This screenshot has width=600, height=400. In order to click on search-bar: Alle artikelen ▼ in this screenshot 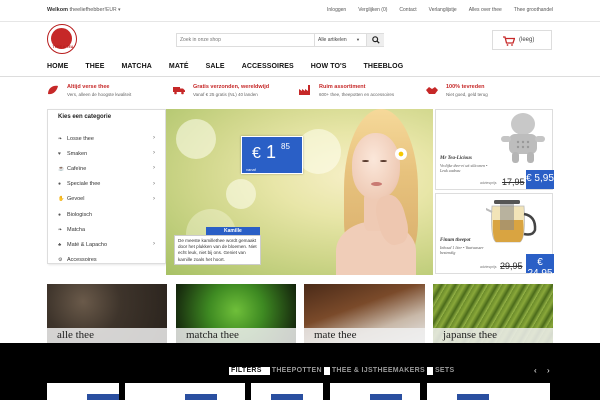, I will do `click(280, 40)`.